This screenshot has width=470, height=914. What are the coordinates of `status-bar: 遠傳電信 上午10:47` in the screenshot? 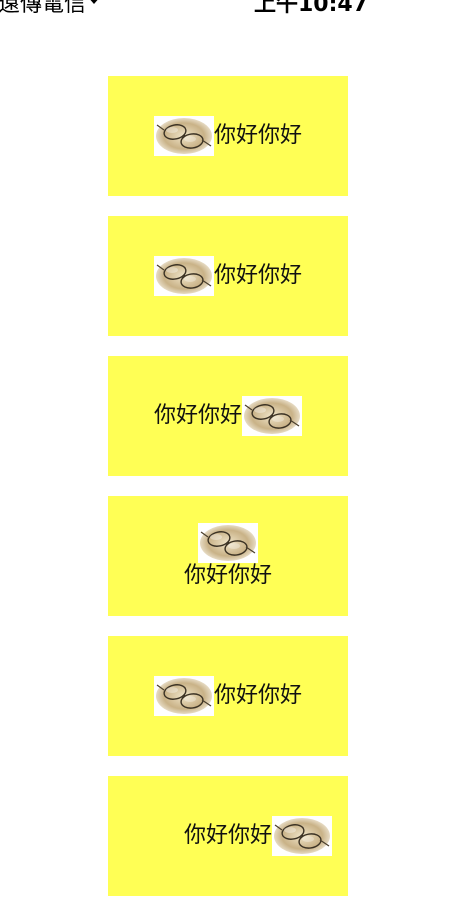 It's located at (235, 10).